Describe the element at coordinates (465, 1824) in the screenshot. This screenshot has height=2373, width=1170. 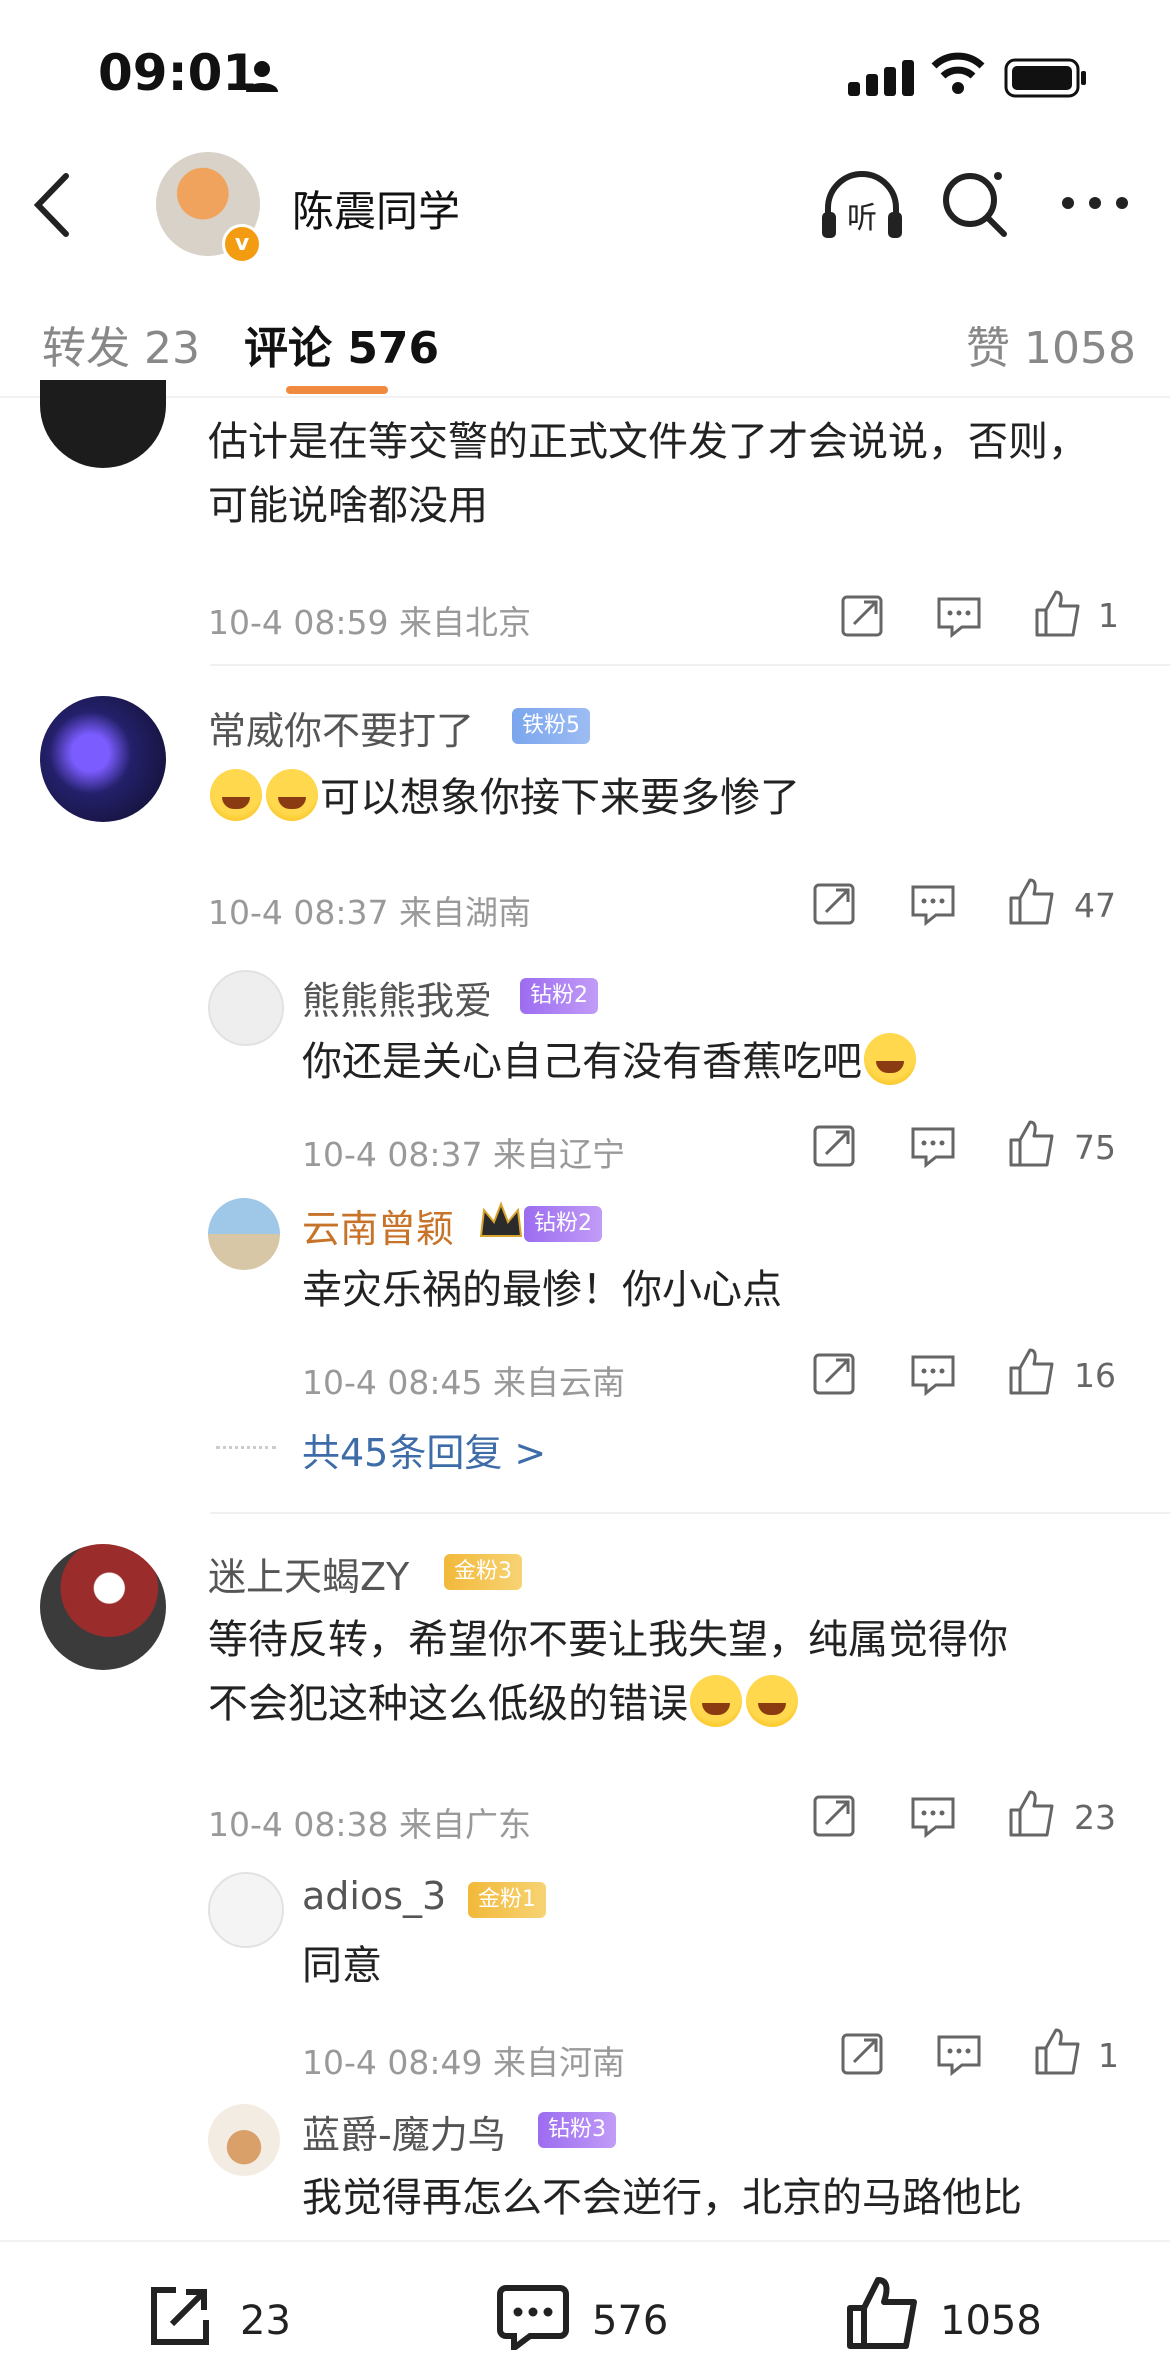
I see `location: 来自广东` at that location.